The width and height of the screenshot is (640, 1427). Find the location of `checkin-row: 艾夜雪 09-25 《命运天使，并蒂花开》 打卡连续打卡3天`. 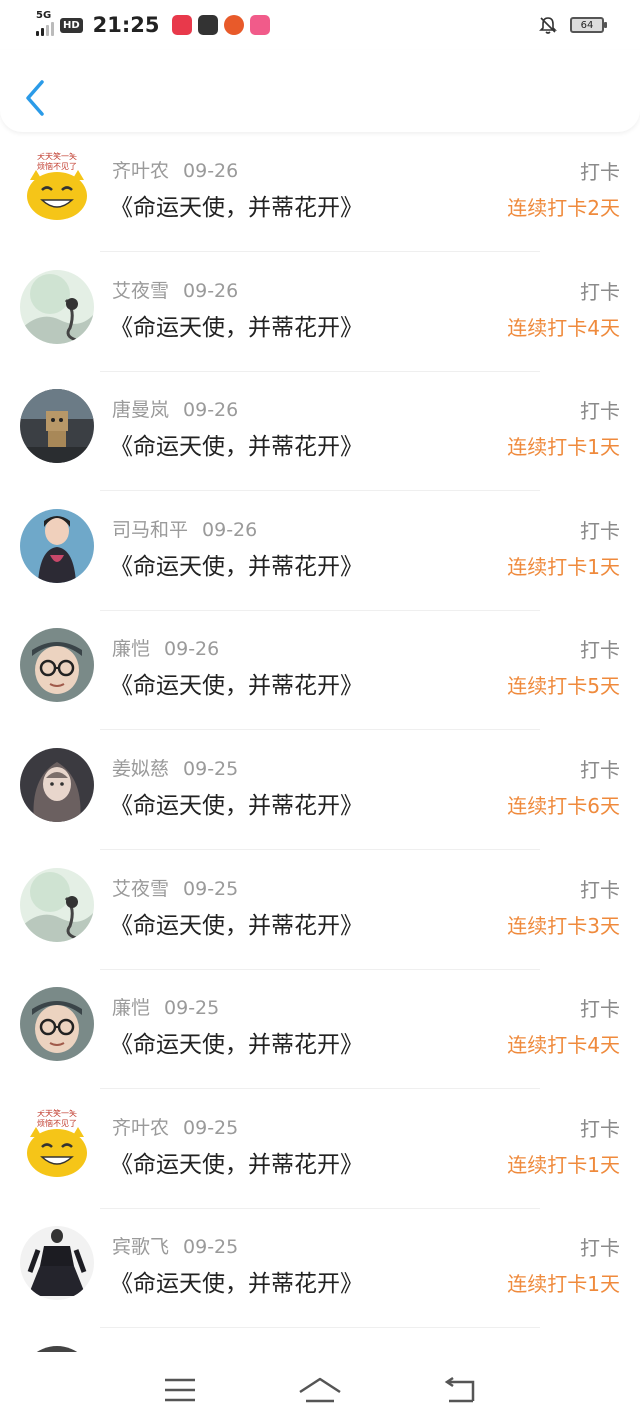

checkin-row: 艾夜雪 09-25 《命运天使，并蒂花开》 打卡连续打卡3天 is located at coordinates (320, 910).